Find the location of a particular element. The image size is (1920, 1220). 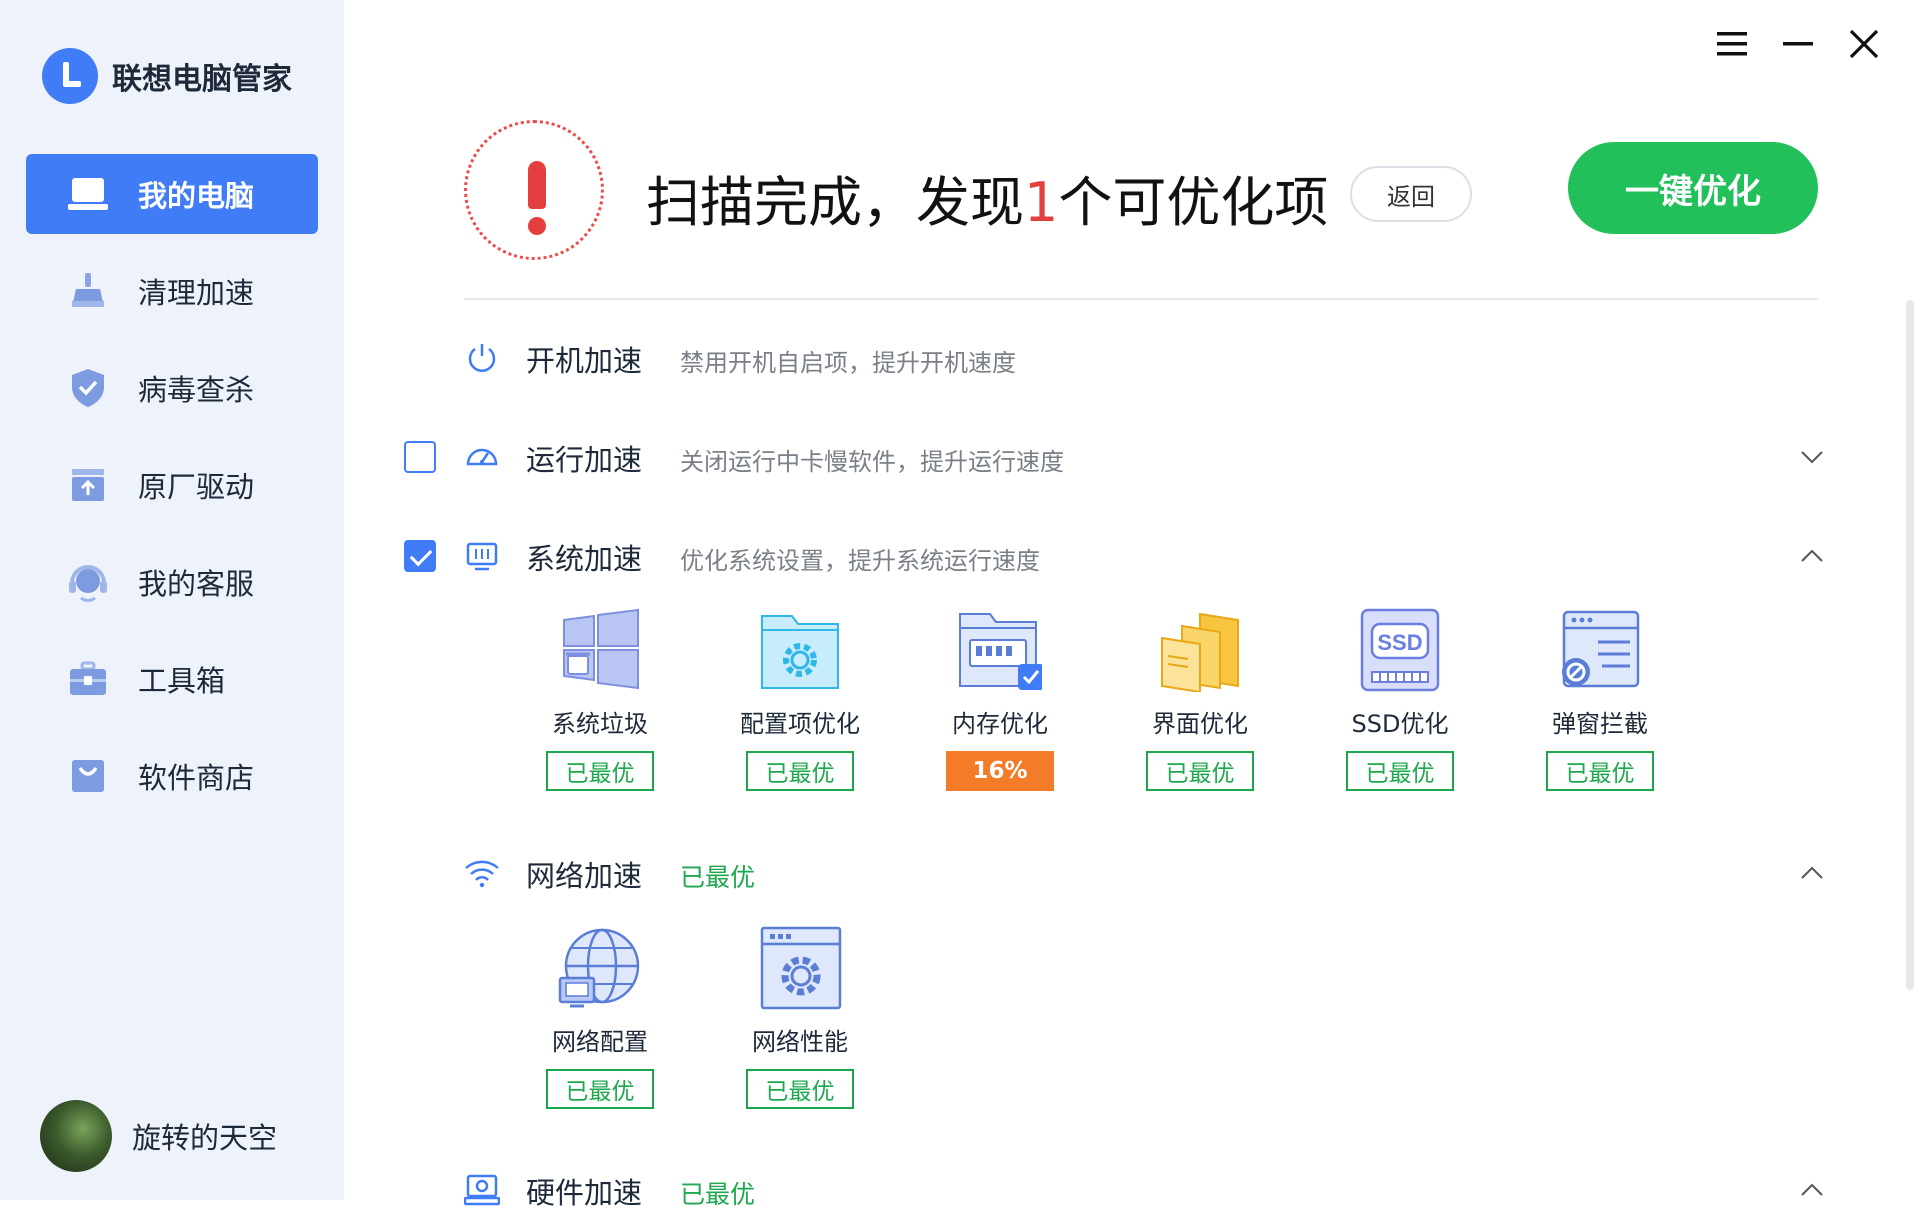

sidebar-item-label: 清理加速 is located at coordinates (196, 293).